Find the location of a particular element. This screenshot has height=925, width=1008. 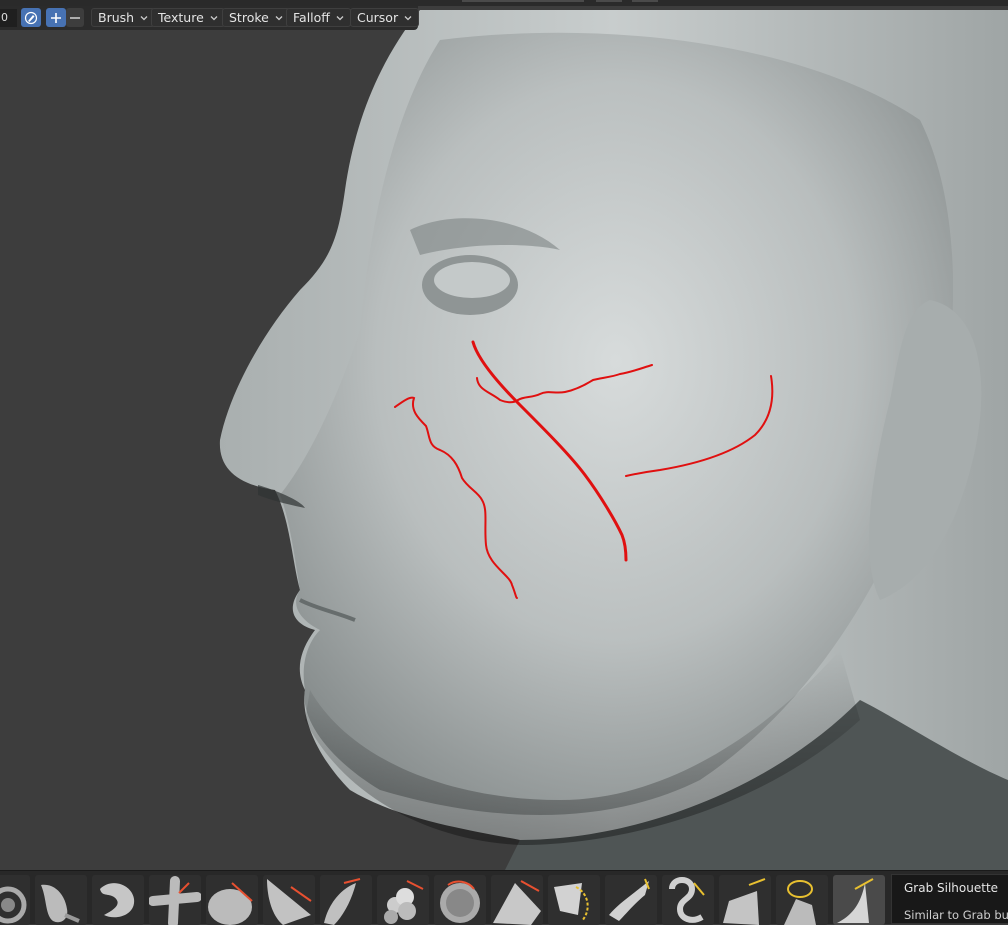

fill-icon is located at coordinates (571, 902).